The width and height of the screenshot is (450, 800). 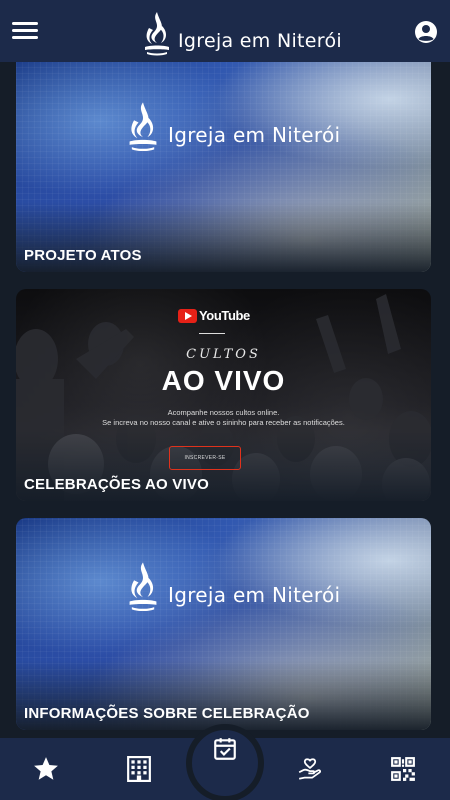 I want to click on hand-heart-icon, so click(x=310, y=769).